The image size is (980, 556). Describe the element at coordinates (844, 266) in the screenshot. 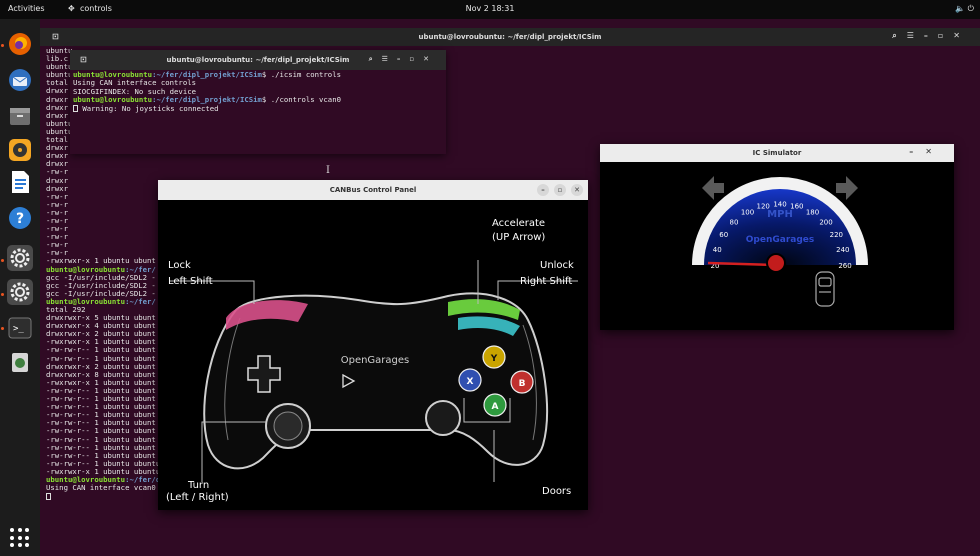

I see `gauge-tick-label: 260` at that location.